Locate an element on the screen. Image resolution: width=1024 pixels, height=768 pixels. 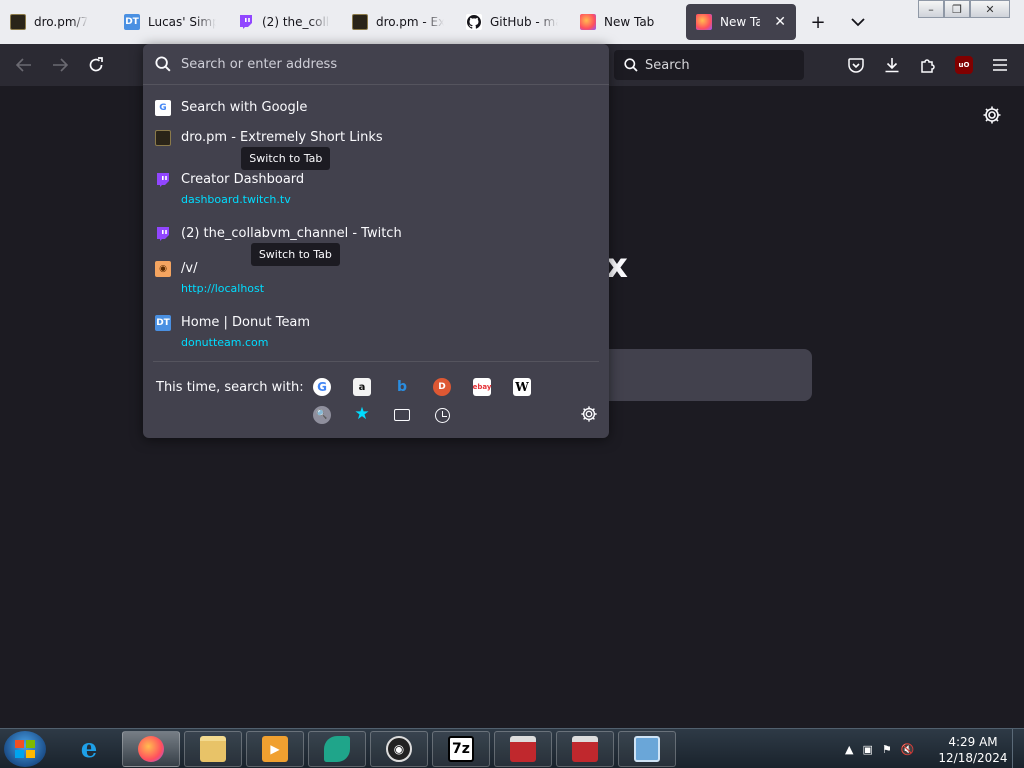
bookmarks-search-button: ★ is located at coordinates (362, 414).